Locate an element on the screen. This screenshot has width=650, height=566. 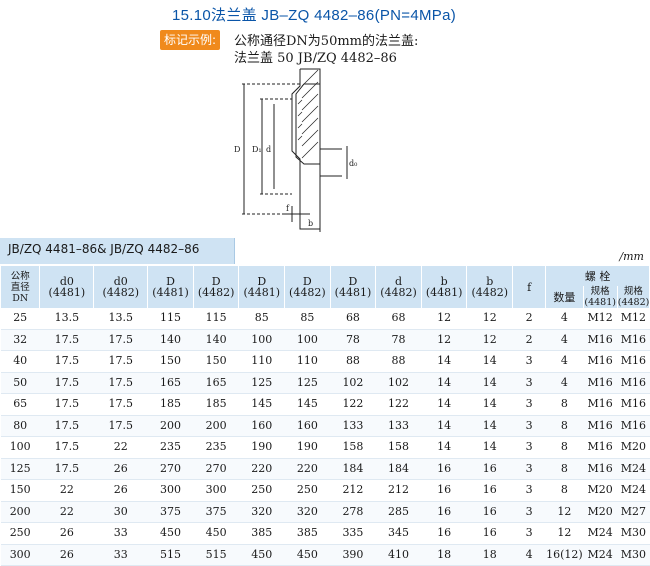
dim-label-d: d is located at coordinates (268, 149).